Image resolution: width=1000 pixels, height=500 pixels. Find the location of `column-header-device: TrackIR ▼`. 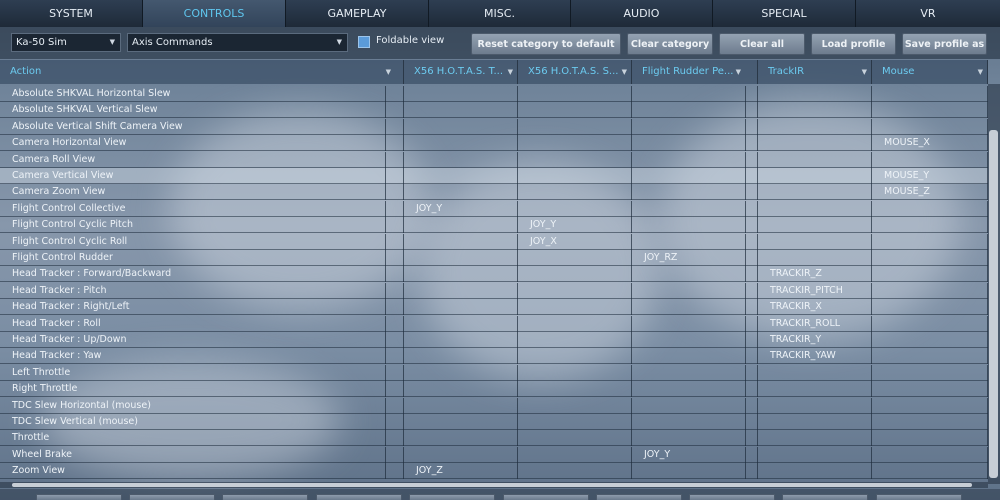

column-header-device: TrackIR ▼ is located at coordinates (815, 72).